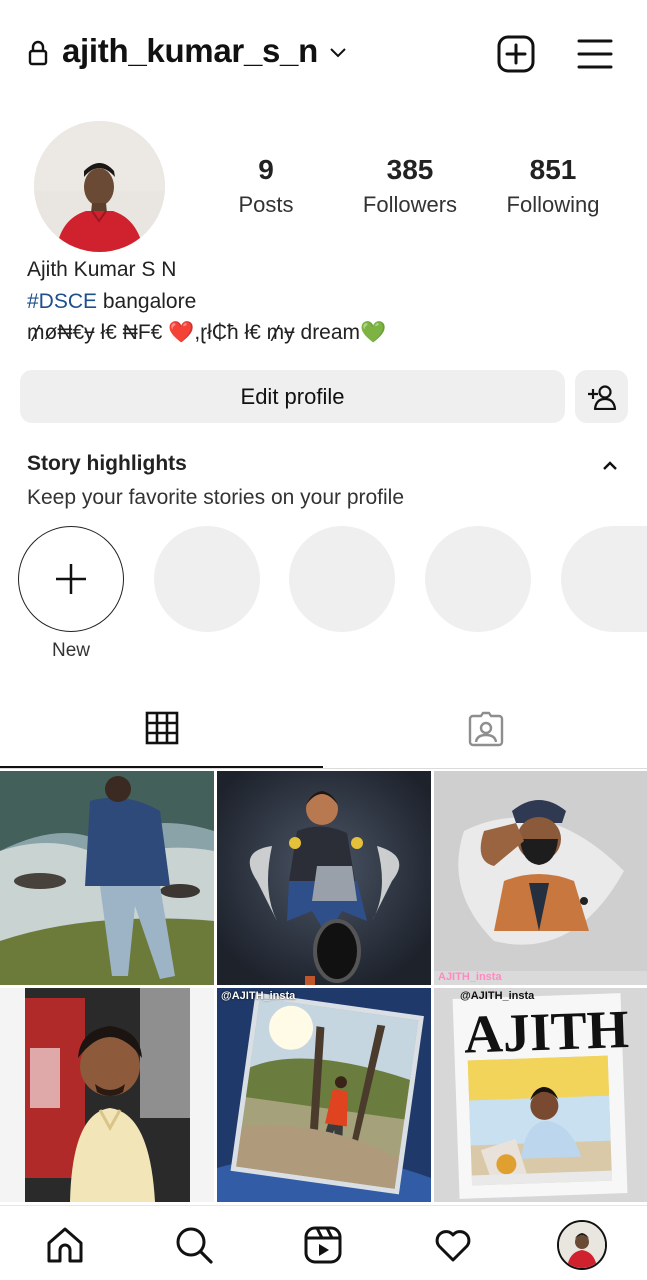 Image resolution: width=647 pixels, height=1280 pixels. I want to click on bio-line-1-text: bangalore, so click(147, 301).